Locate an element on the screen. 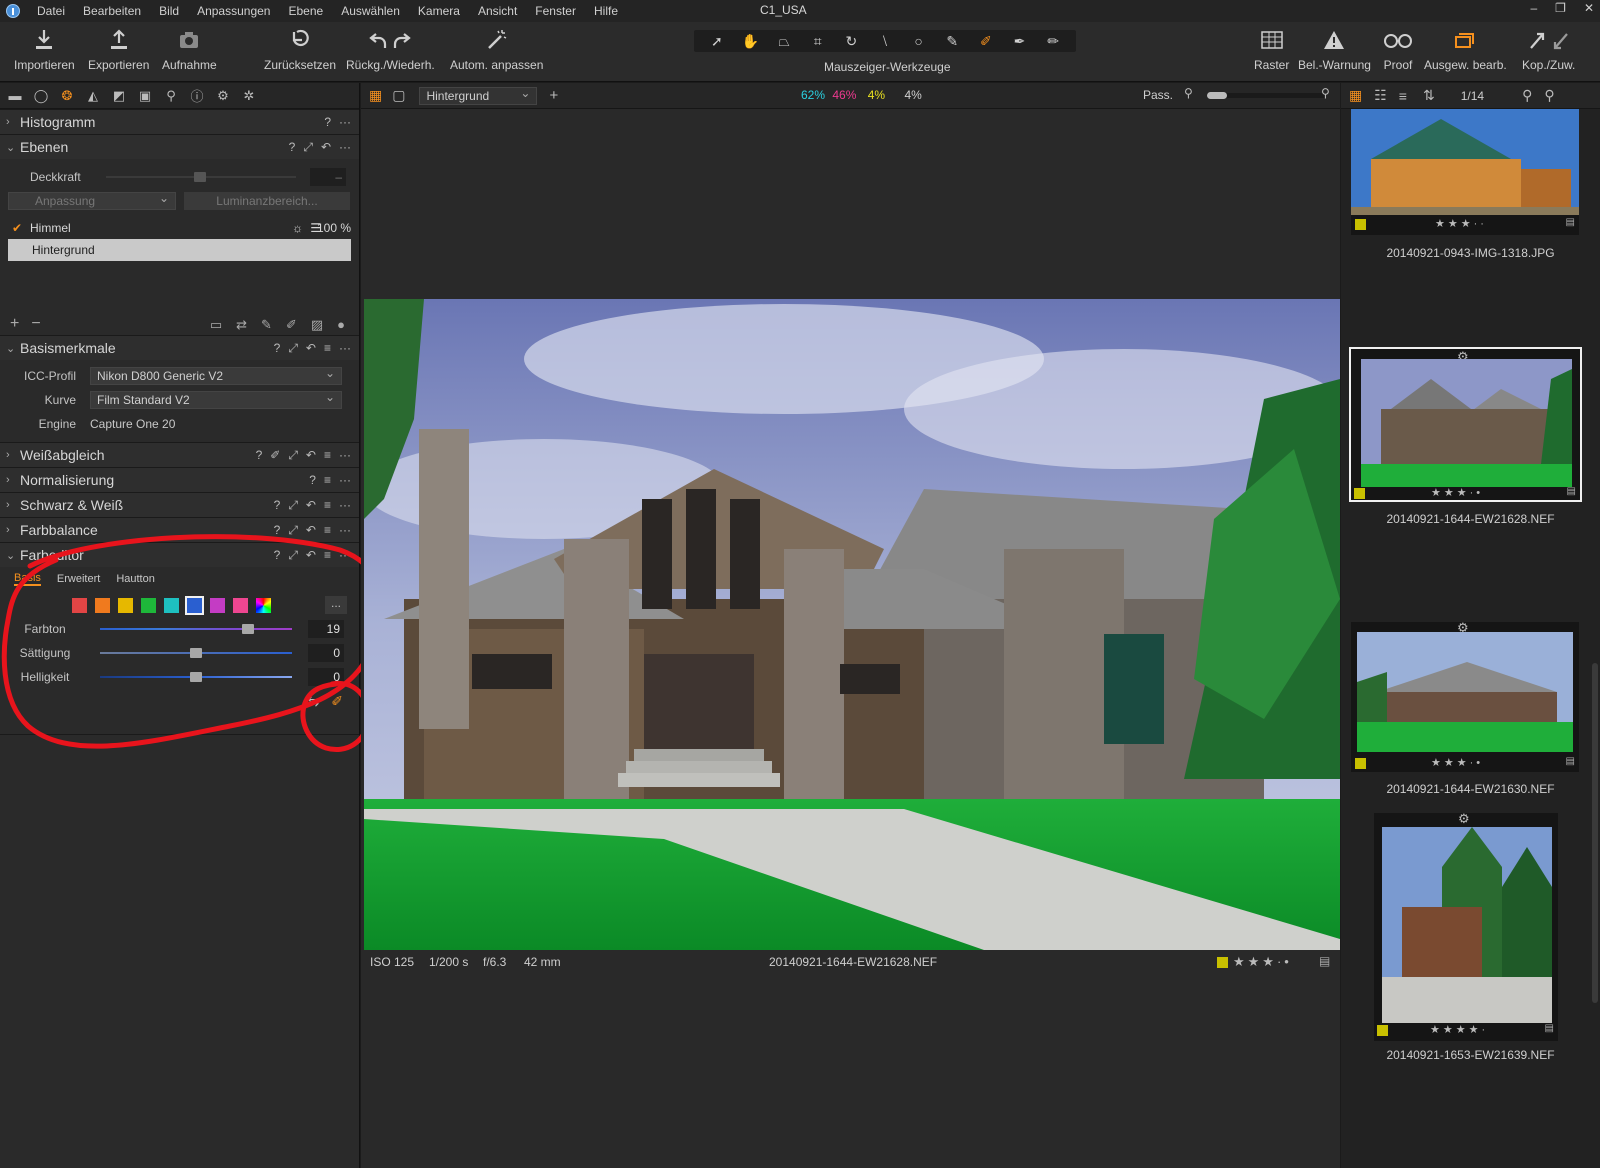  swap-icon: ⇄ is located at coordinates (241, 325).